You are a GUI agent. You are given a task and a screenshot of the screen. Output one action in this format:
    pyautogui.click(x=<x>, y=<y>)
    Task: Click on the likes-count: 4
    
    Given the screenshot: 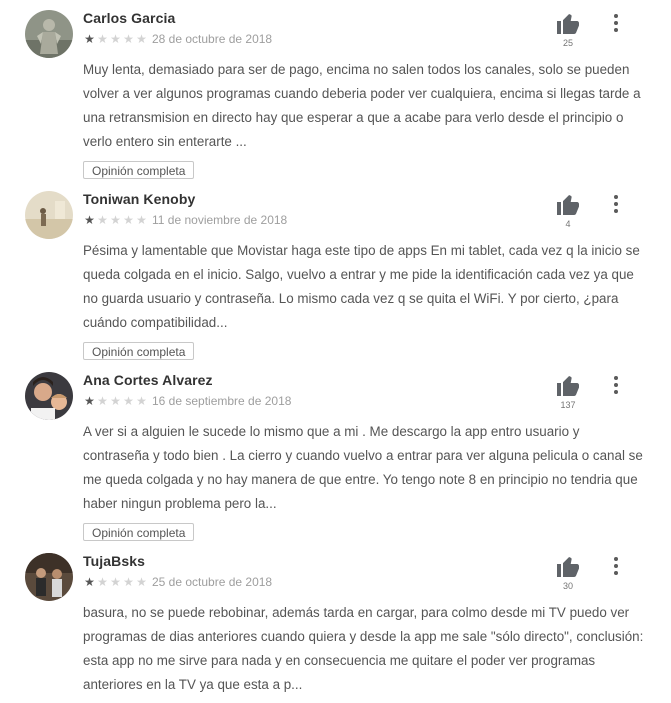 What is the action you would take?
    pyautogui.click(x=568, y=224)
    